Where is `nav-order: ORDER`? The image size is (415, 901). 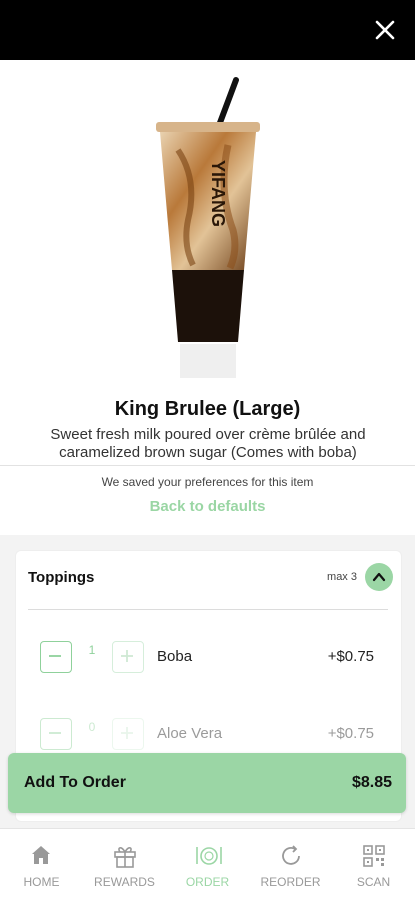 nav-order: ORDER is located at coordinates (207, 865).